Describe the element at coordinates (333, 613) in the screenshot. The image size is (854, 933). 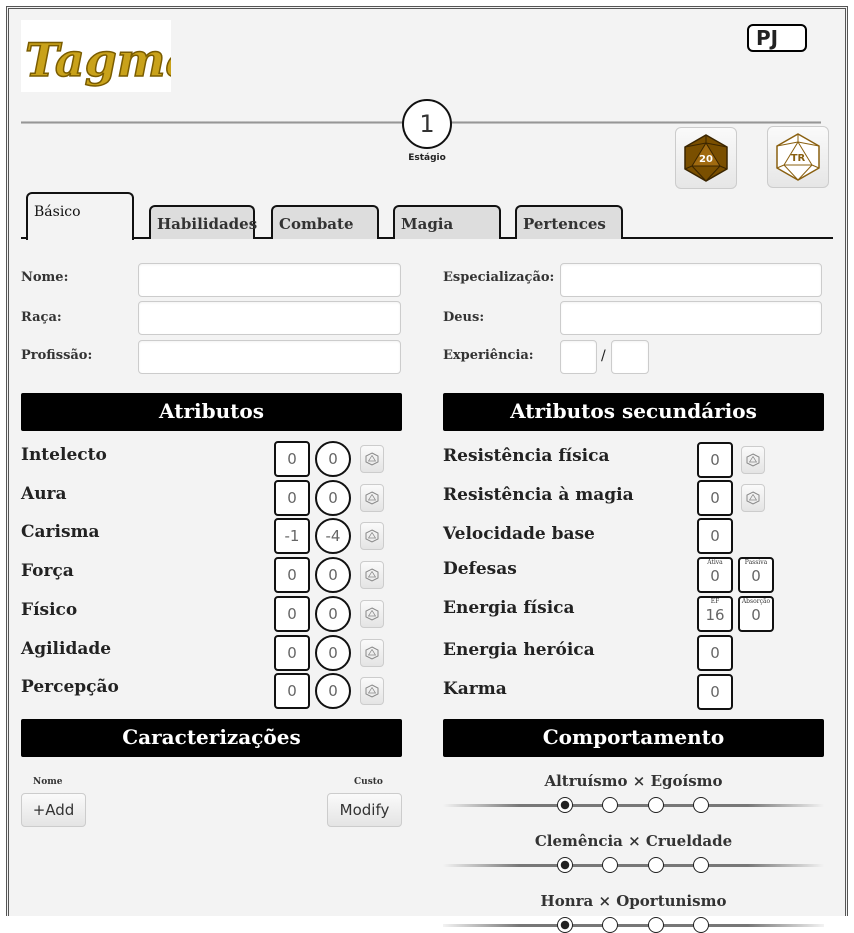
I see `atributo-fisico-modifier: 0` at that location.